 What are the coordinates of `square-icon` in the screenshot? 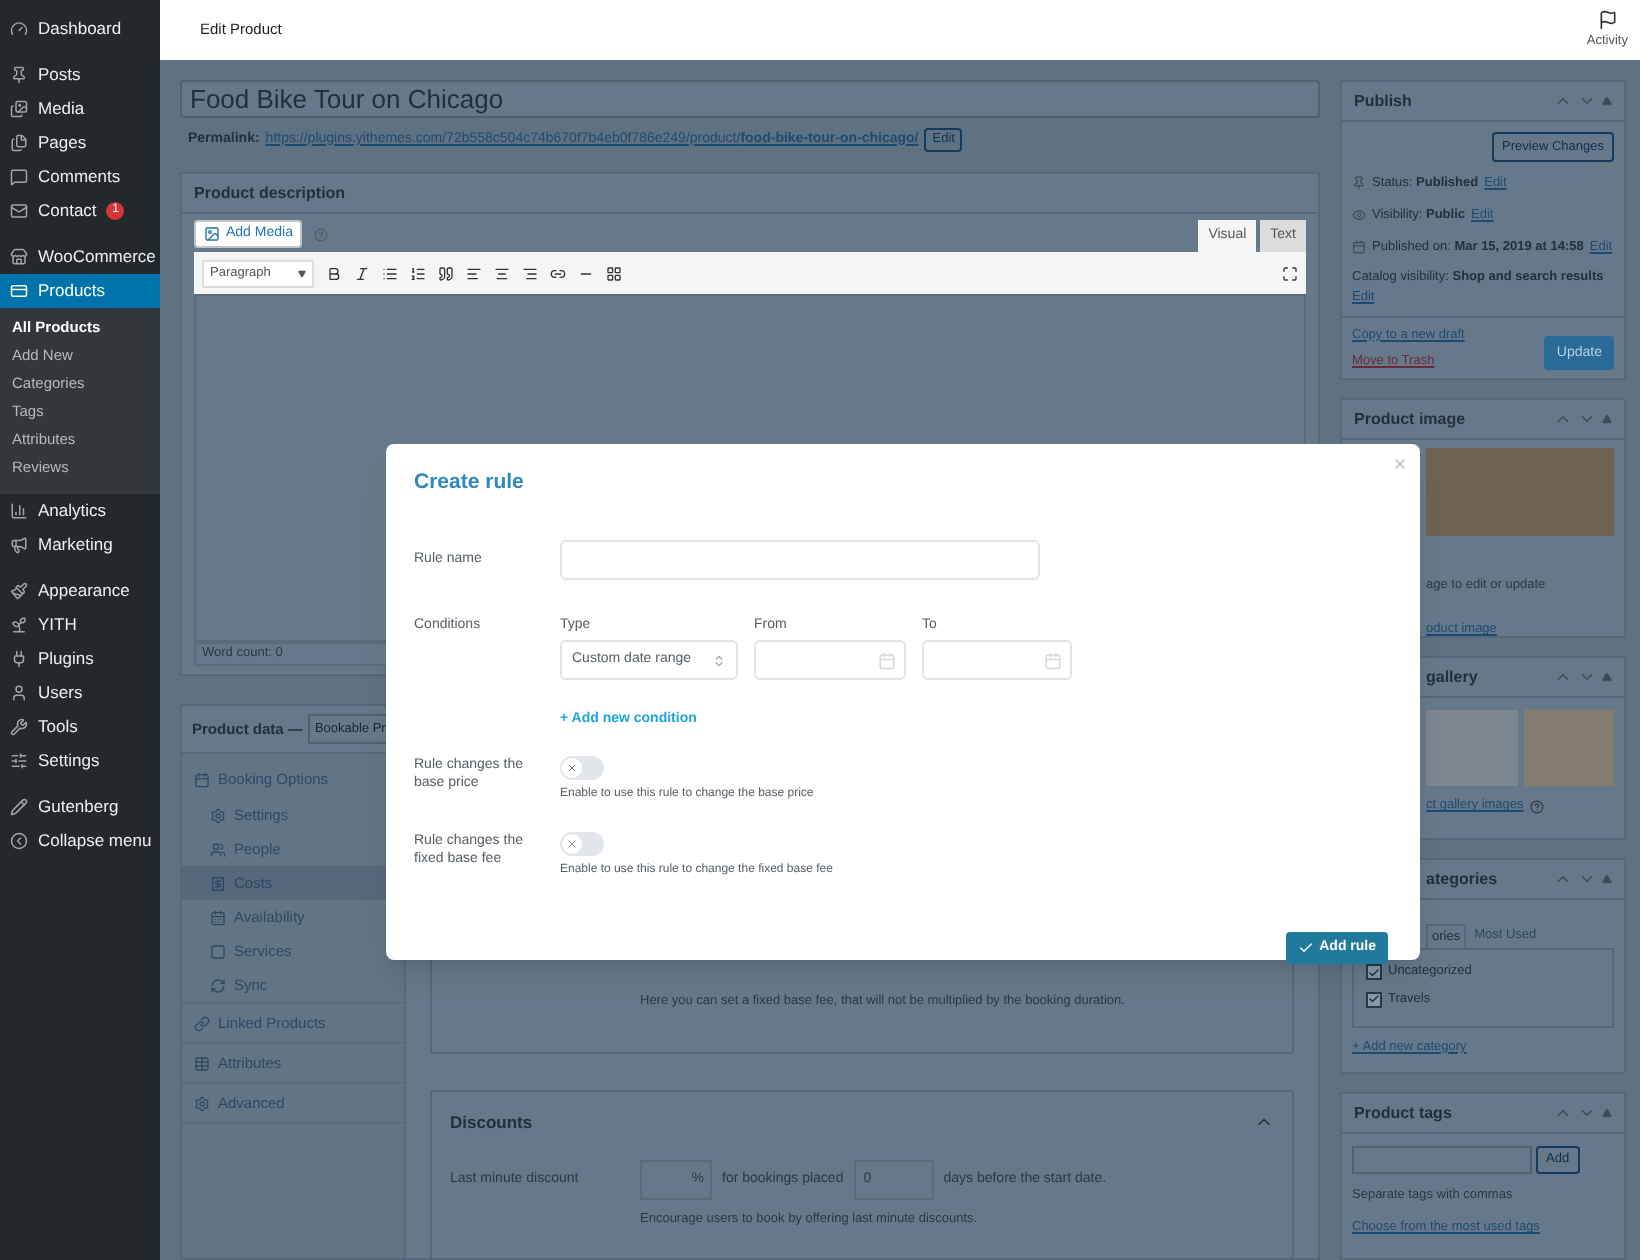 It's located at (218, 951).